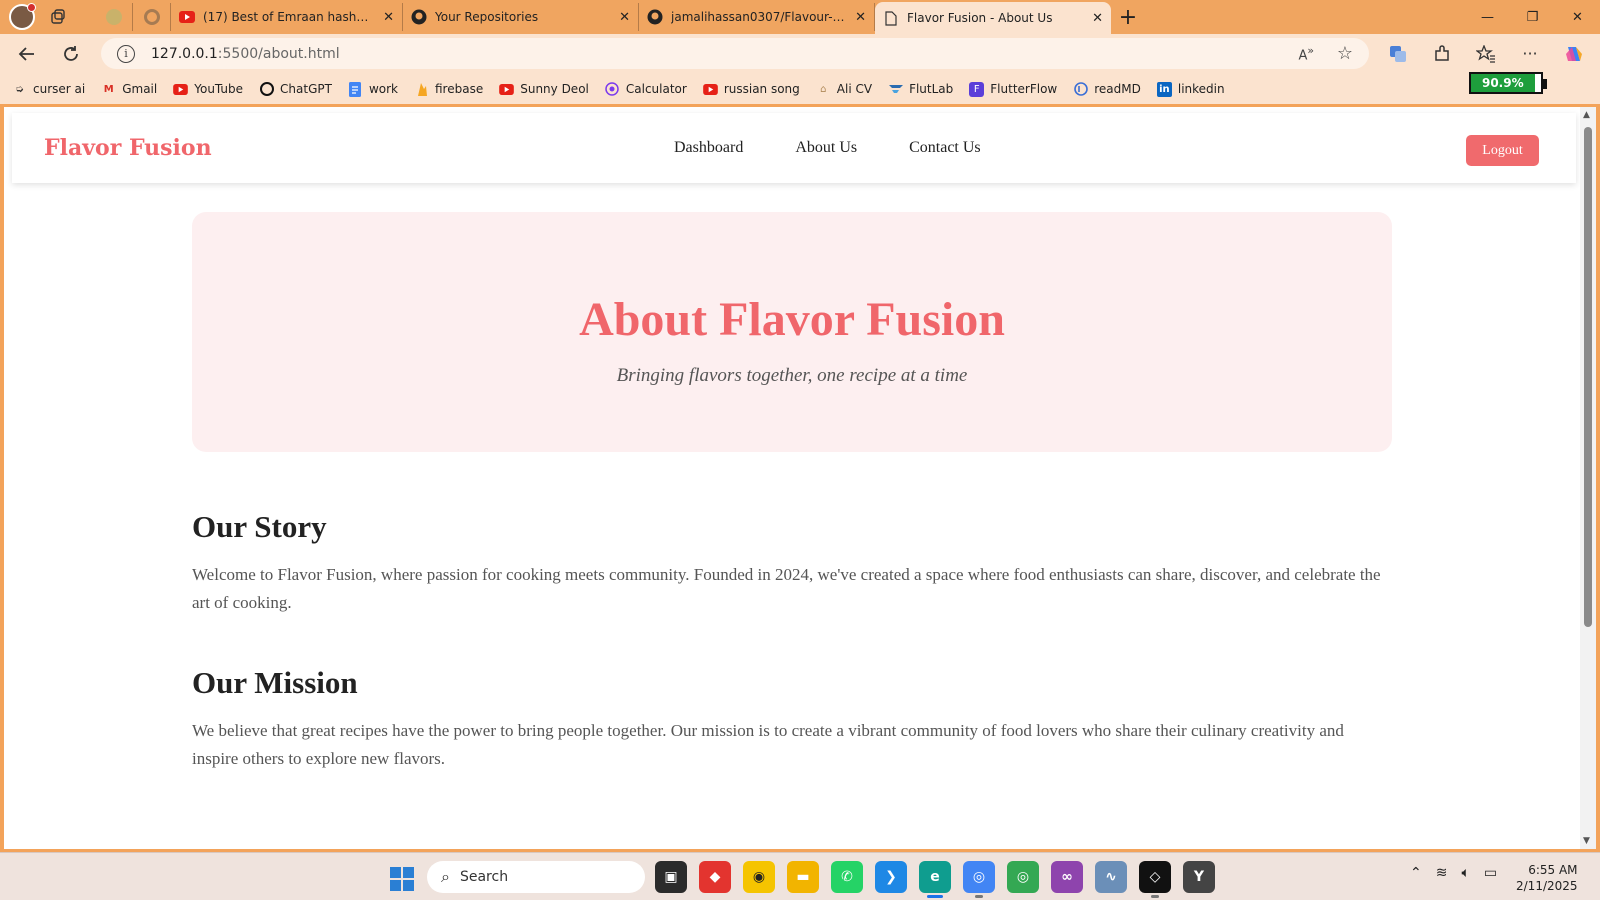  Describe the element at coordinates (1508, 83) in the screenshot. I see `battery-indicator: 90.9%` at that location.